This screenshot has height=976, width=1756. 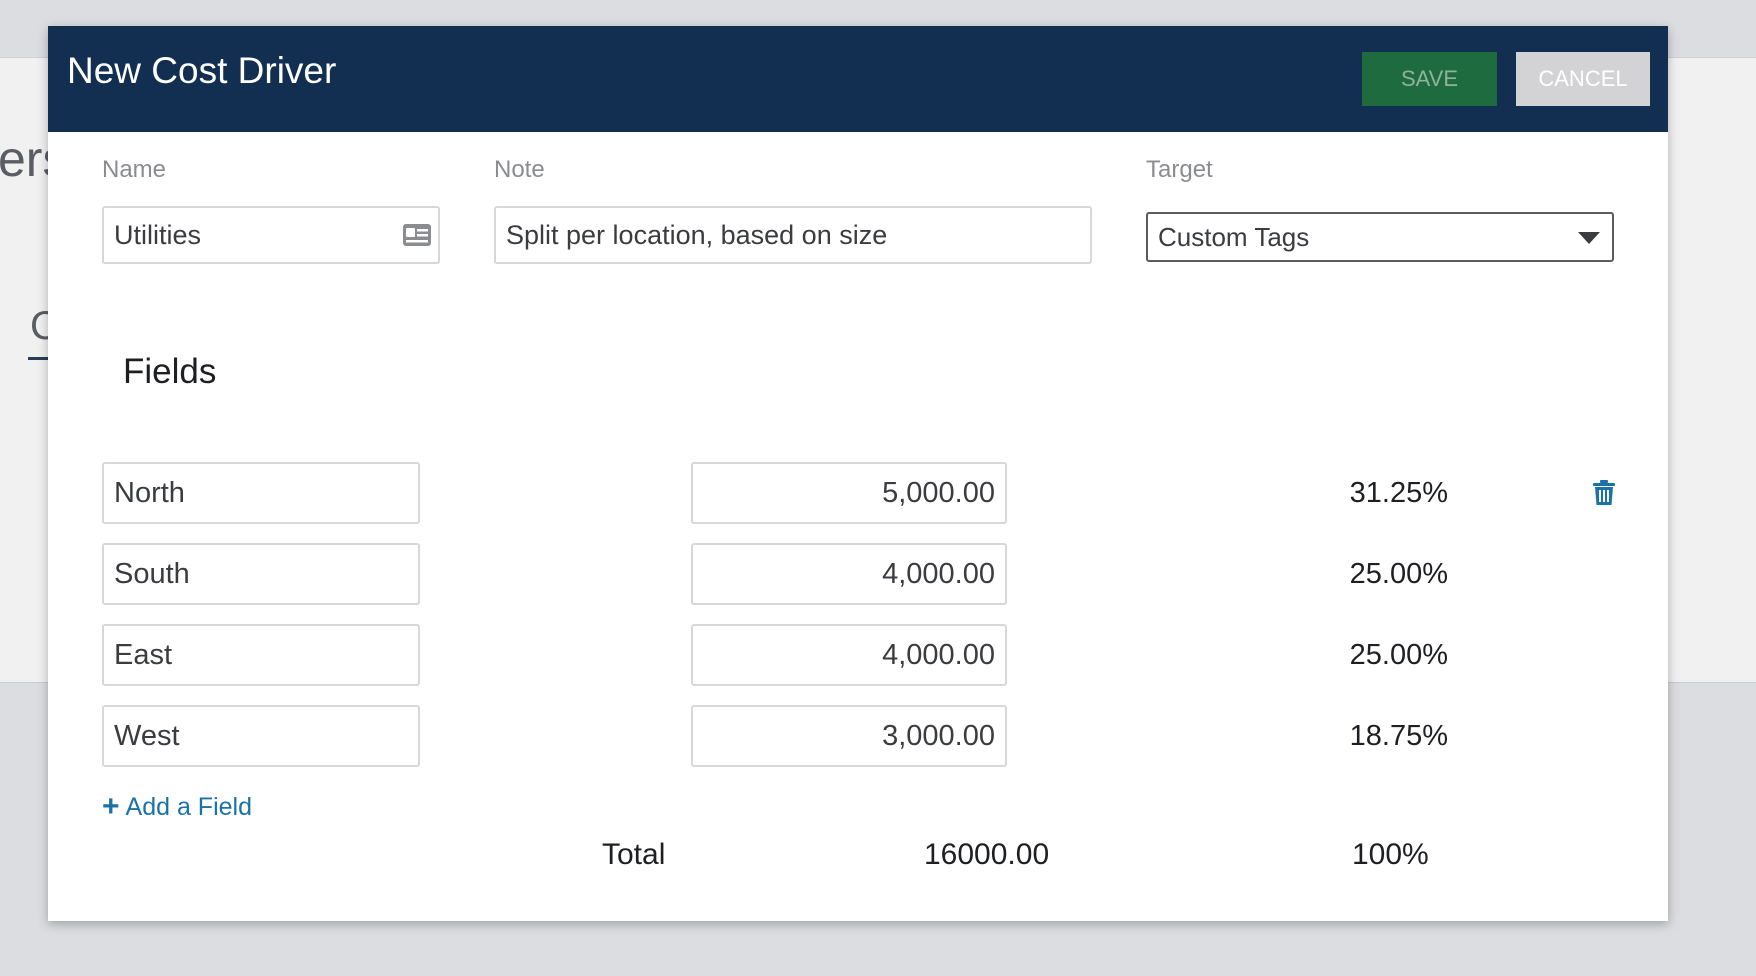 What do you see at coordinates (188, 806) in the screenshot?
I see `add-field-label: Add a Field` at bounding box center [188, 806].